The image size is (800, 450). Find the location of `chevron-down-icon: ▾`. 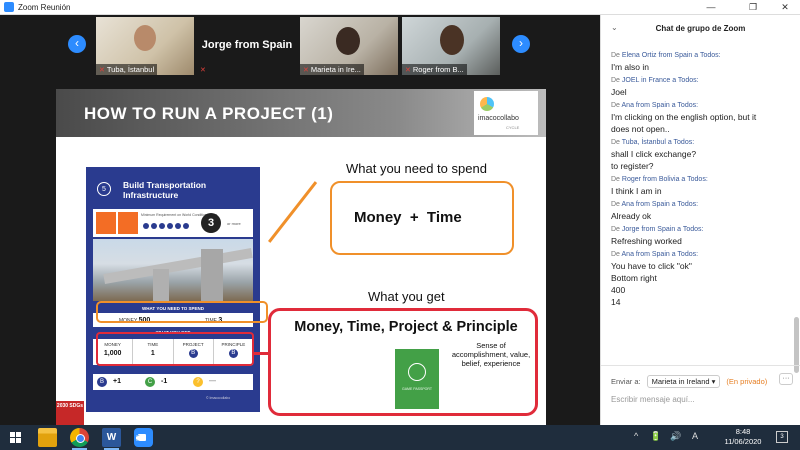

chevron-down-icon: ▾ is located at coordinates (713, 381).